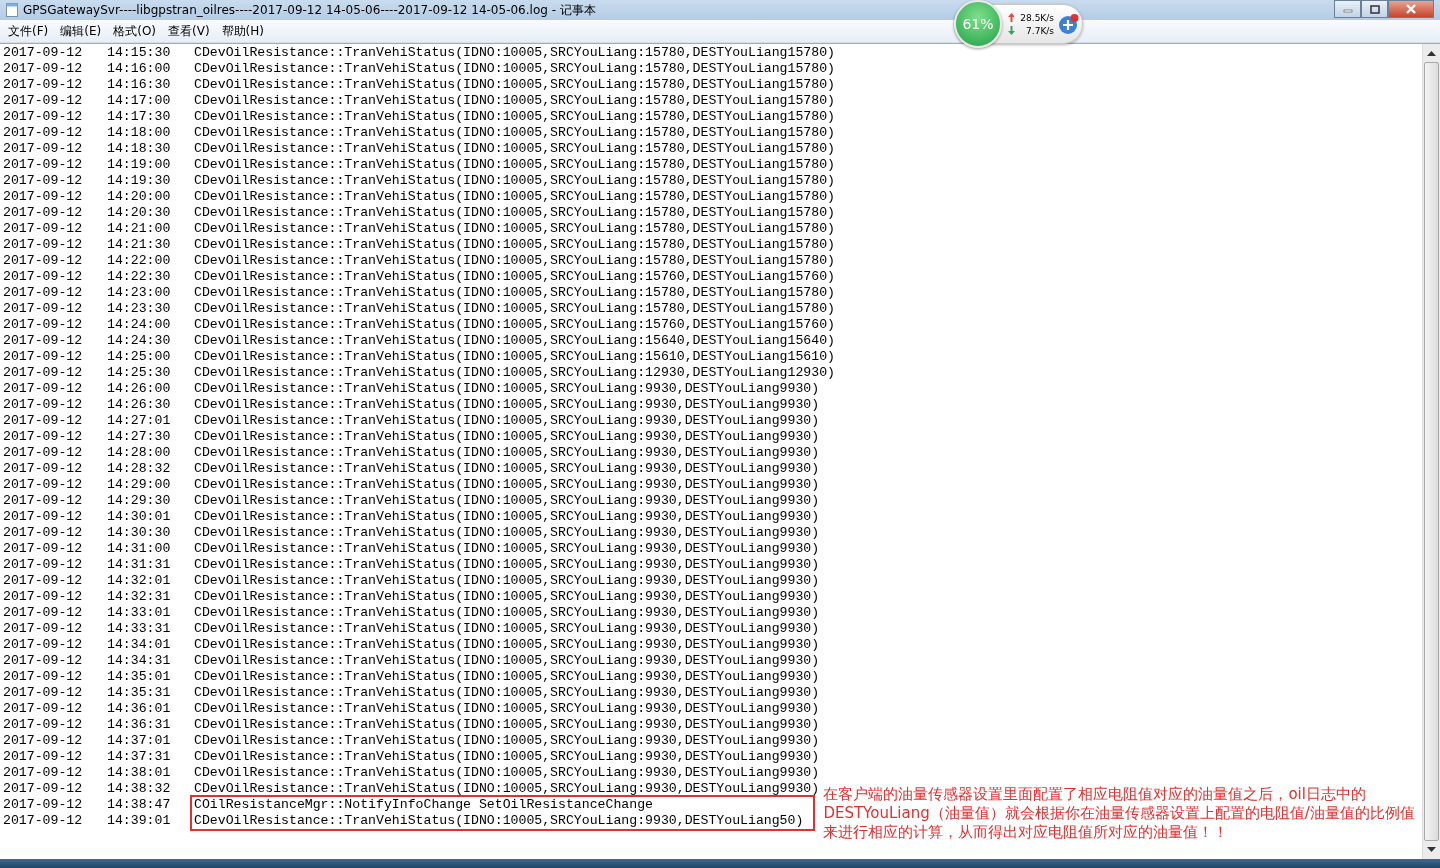  I want to click on log-time: 14:23:30, so click(139, 309).